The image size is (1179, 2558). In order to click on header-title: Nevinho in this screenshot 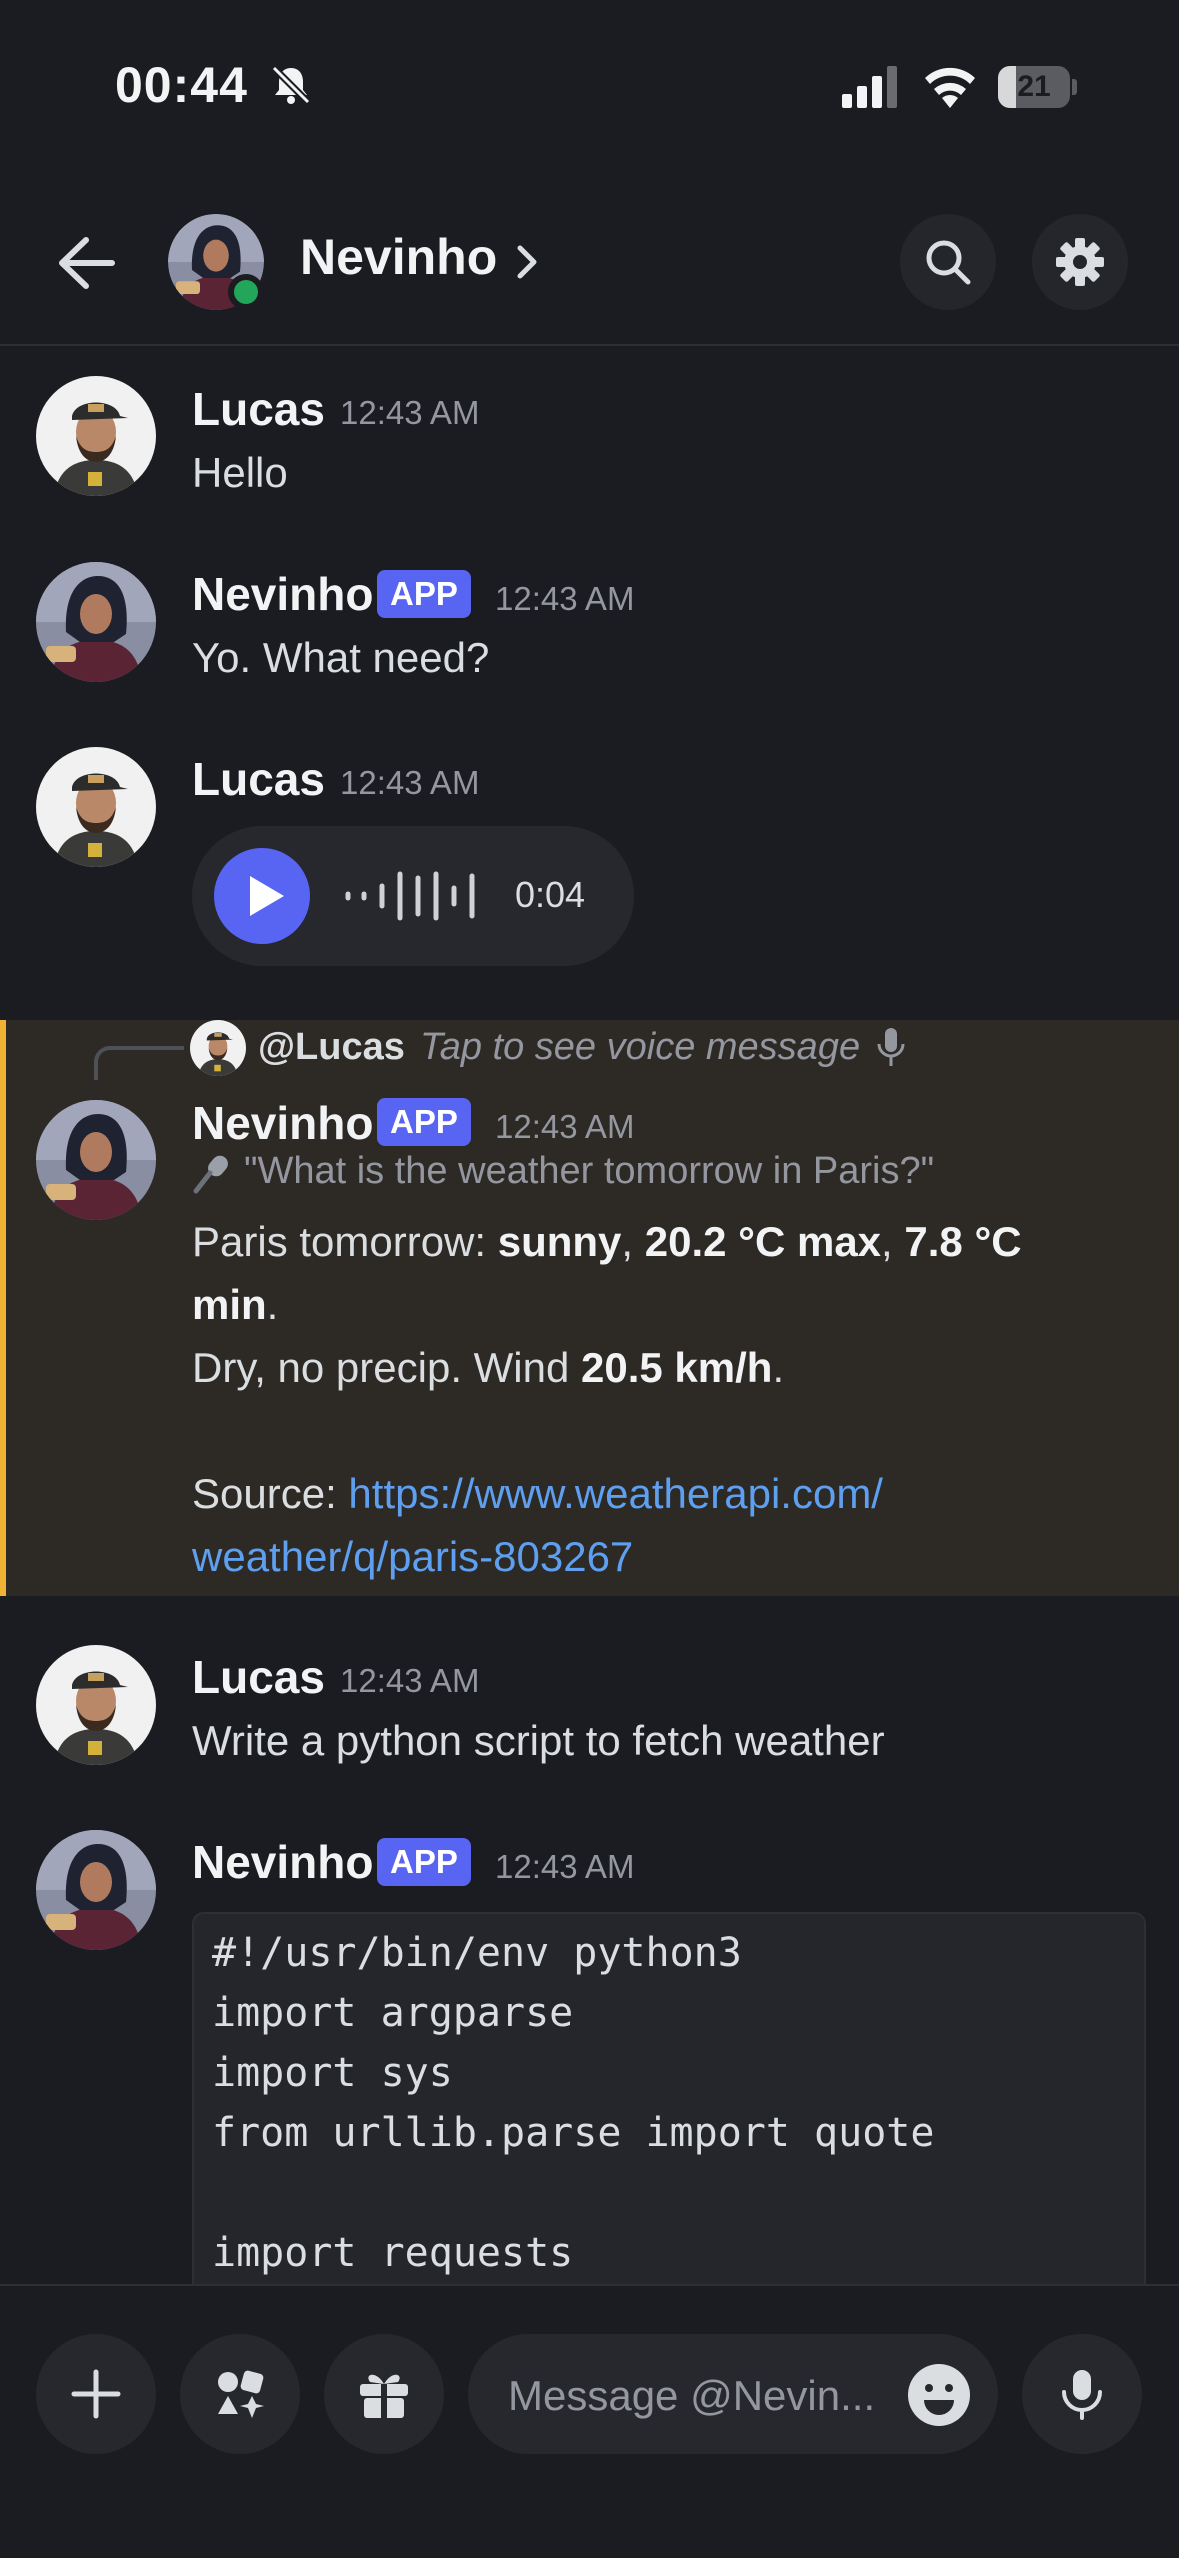, I will do `click(398, 257)`.